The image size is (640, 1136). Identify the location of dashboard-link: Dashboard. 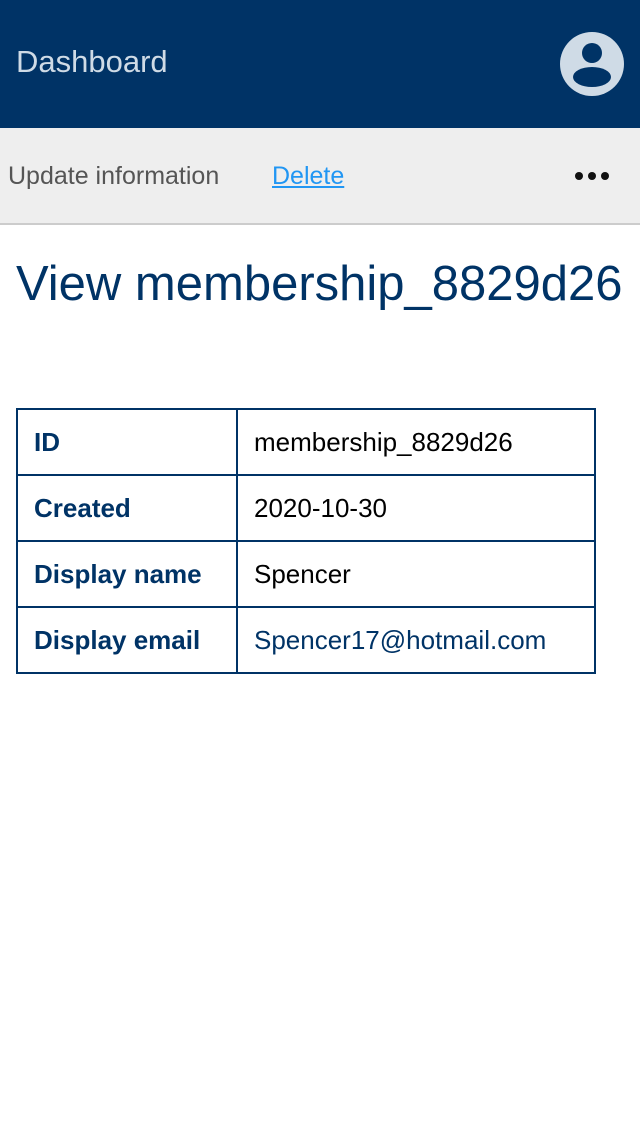
(92, 62).